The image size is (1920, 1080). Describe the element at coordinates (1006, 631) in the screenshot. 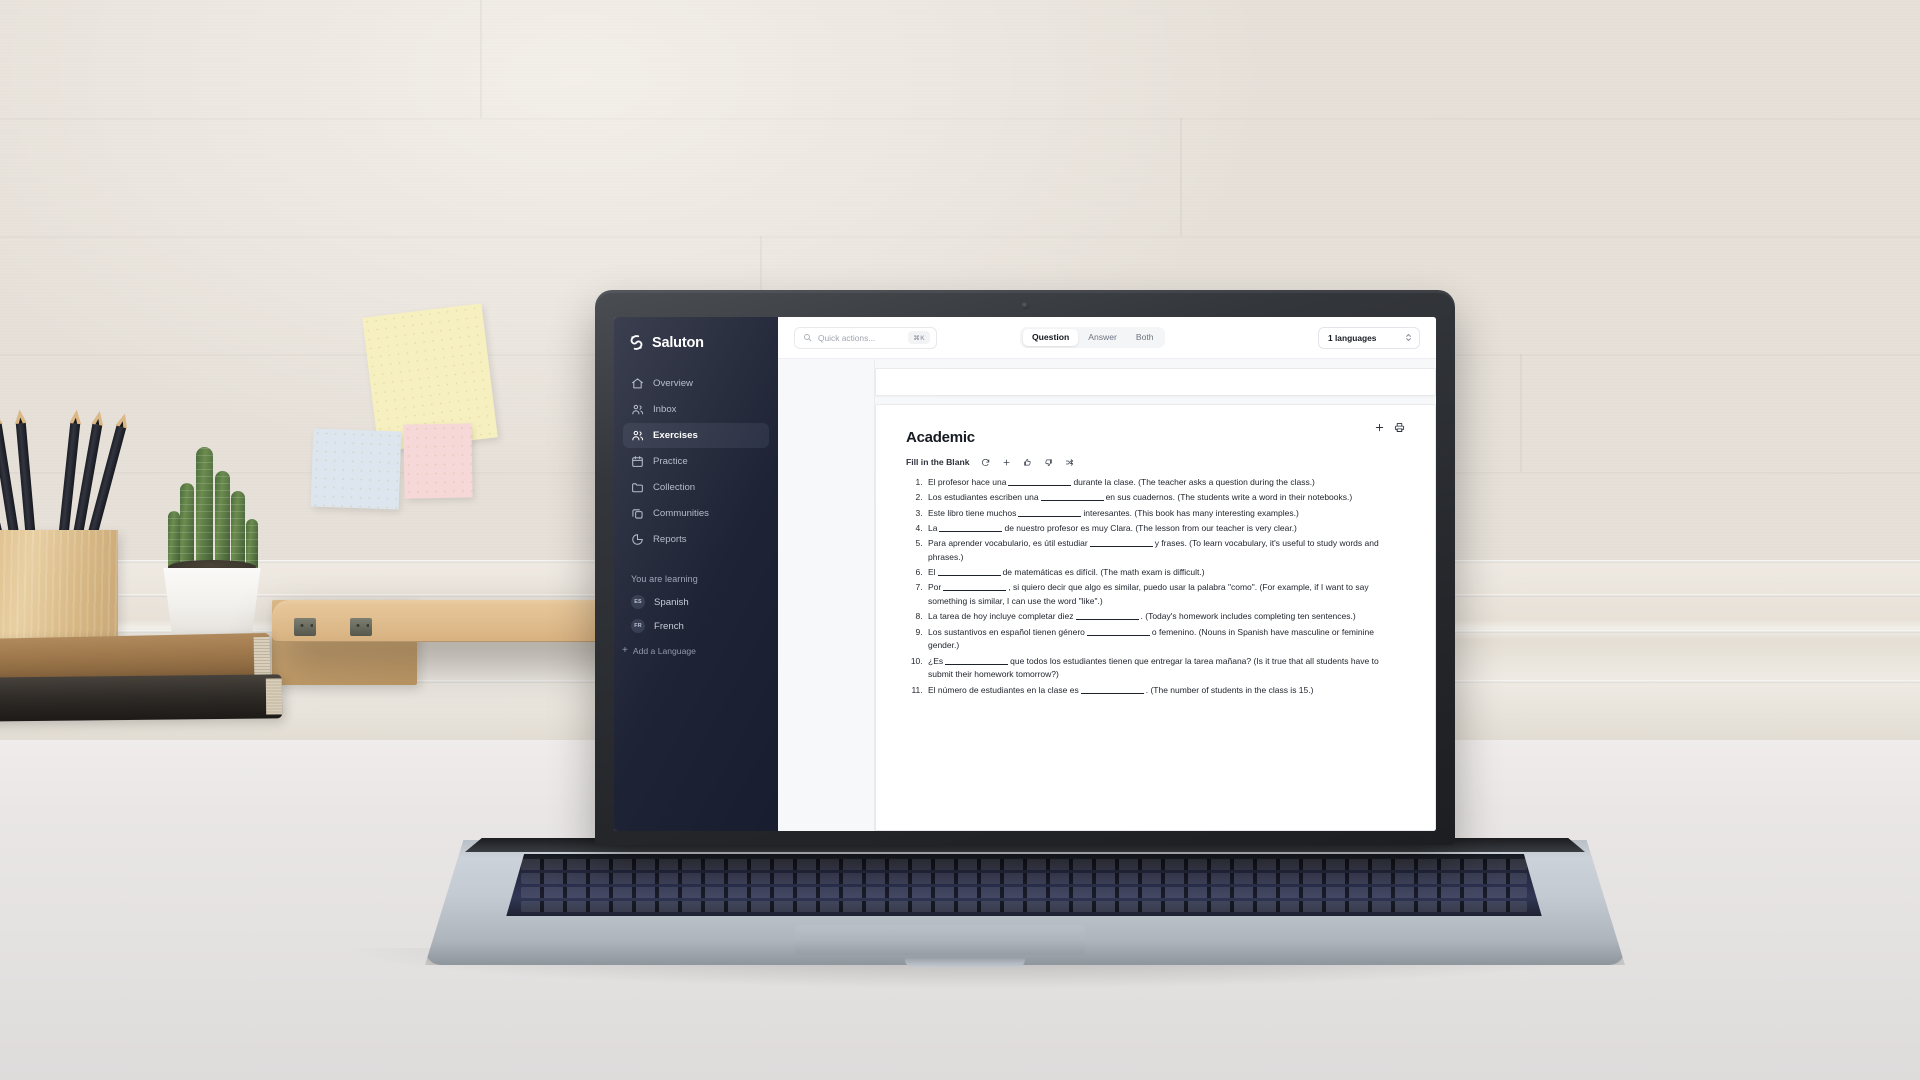

I see `question-pre: Los sustantivos en español tienen género` at that location.